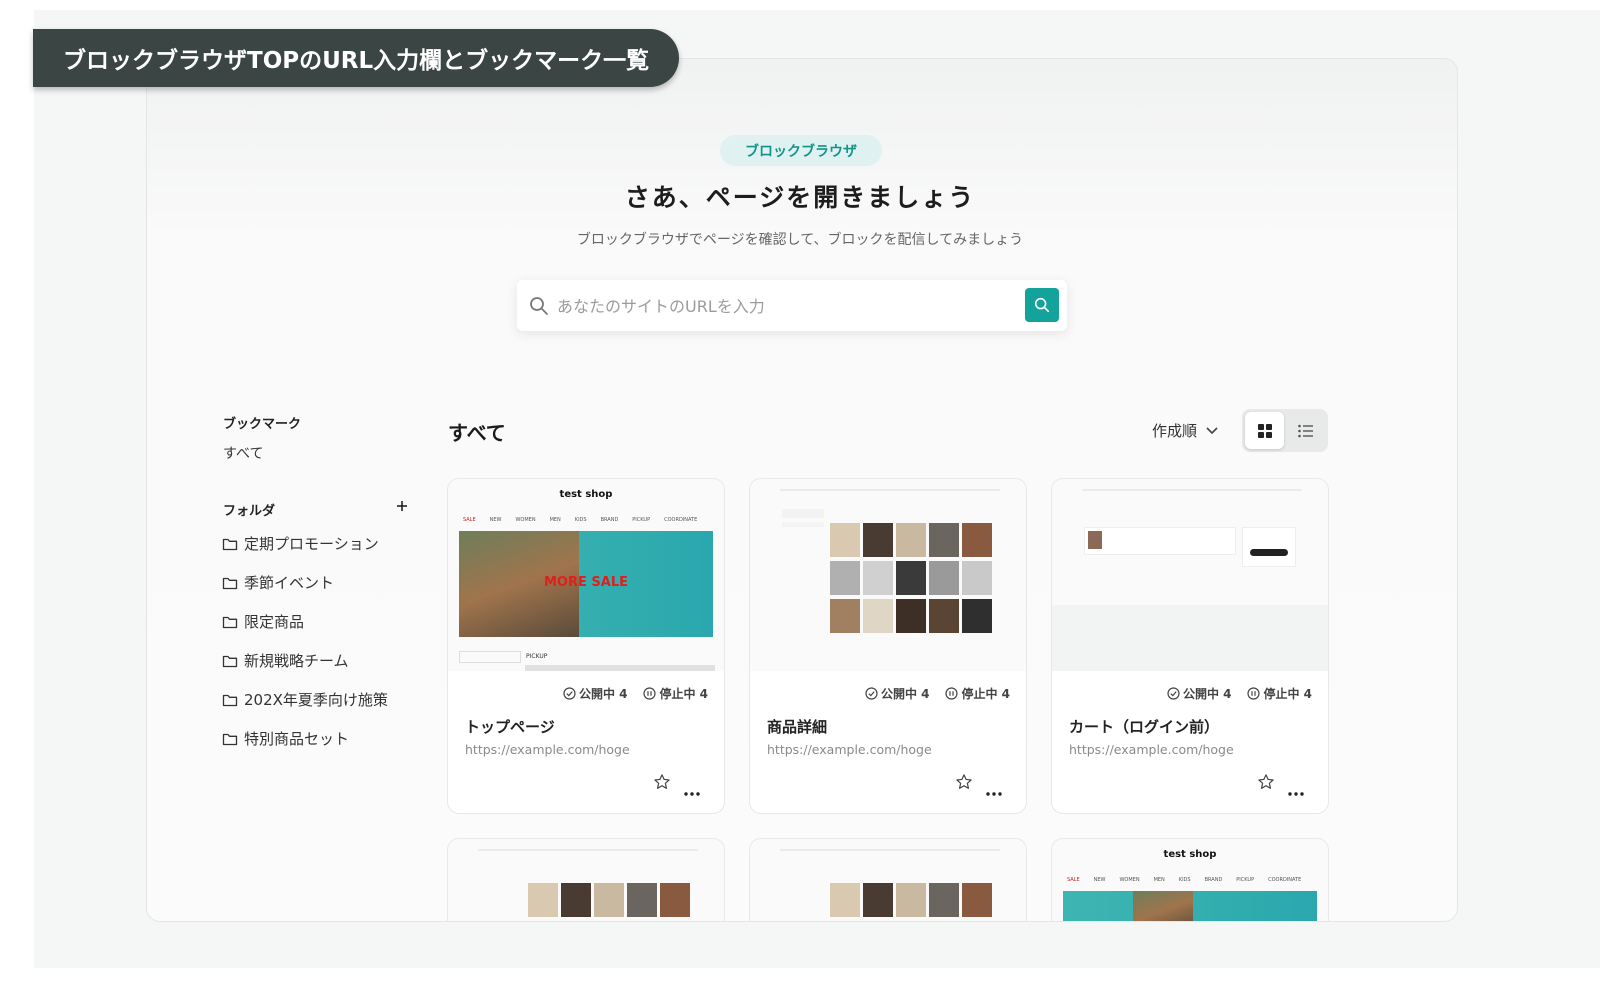  Describe the element at coordinates (311, 544) in the screenshot. I see `folder-label: 定期プロモーション` at that location.